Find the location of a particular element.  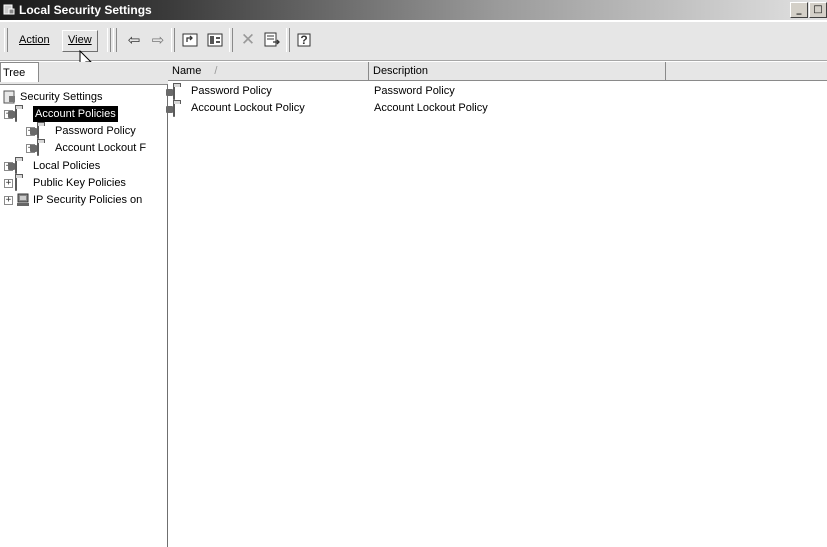

forward-arrow-icon: ⇨ is located at coordinates (158, 40).